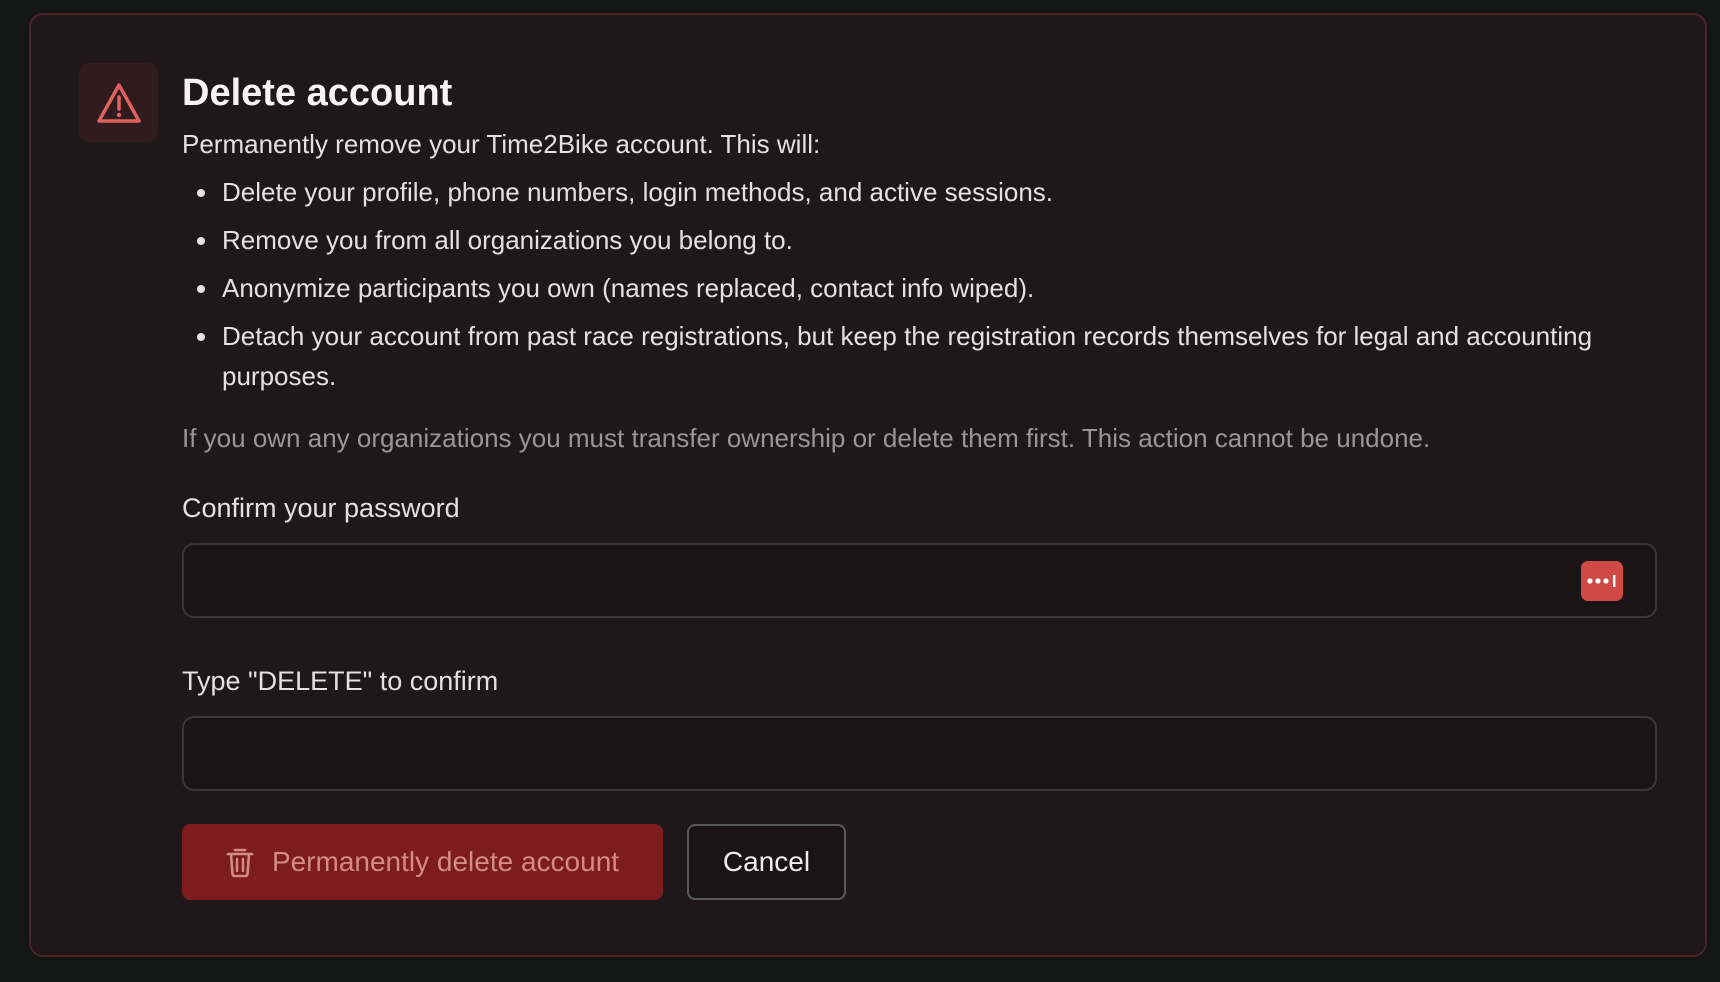  What do you see at coordinates (919, 862) in the screenshot?
I see `action-row: Permanently delete account Cancel` at bounding box center [919, 862].